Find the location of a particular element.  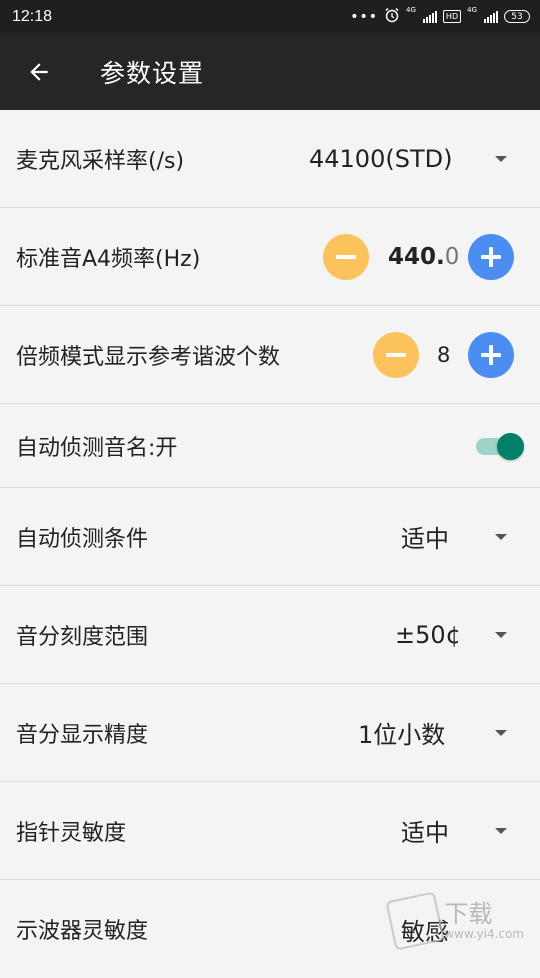

cent-precision-value: 1位小数 is located at coordinates (402, 735).